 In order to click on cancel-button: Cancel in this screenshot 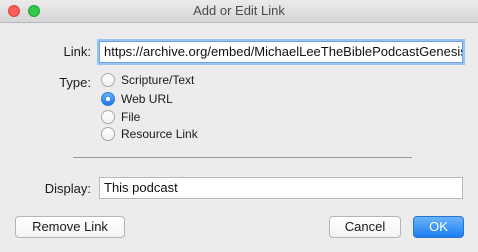, I will do `click(365, 227)`.